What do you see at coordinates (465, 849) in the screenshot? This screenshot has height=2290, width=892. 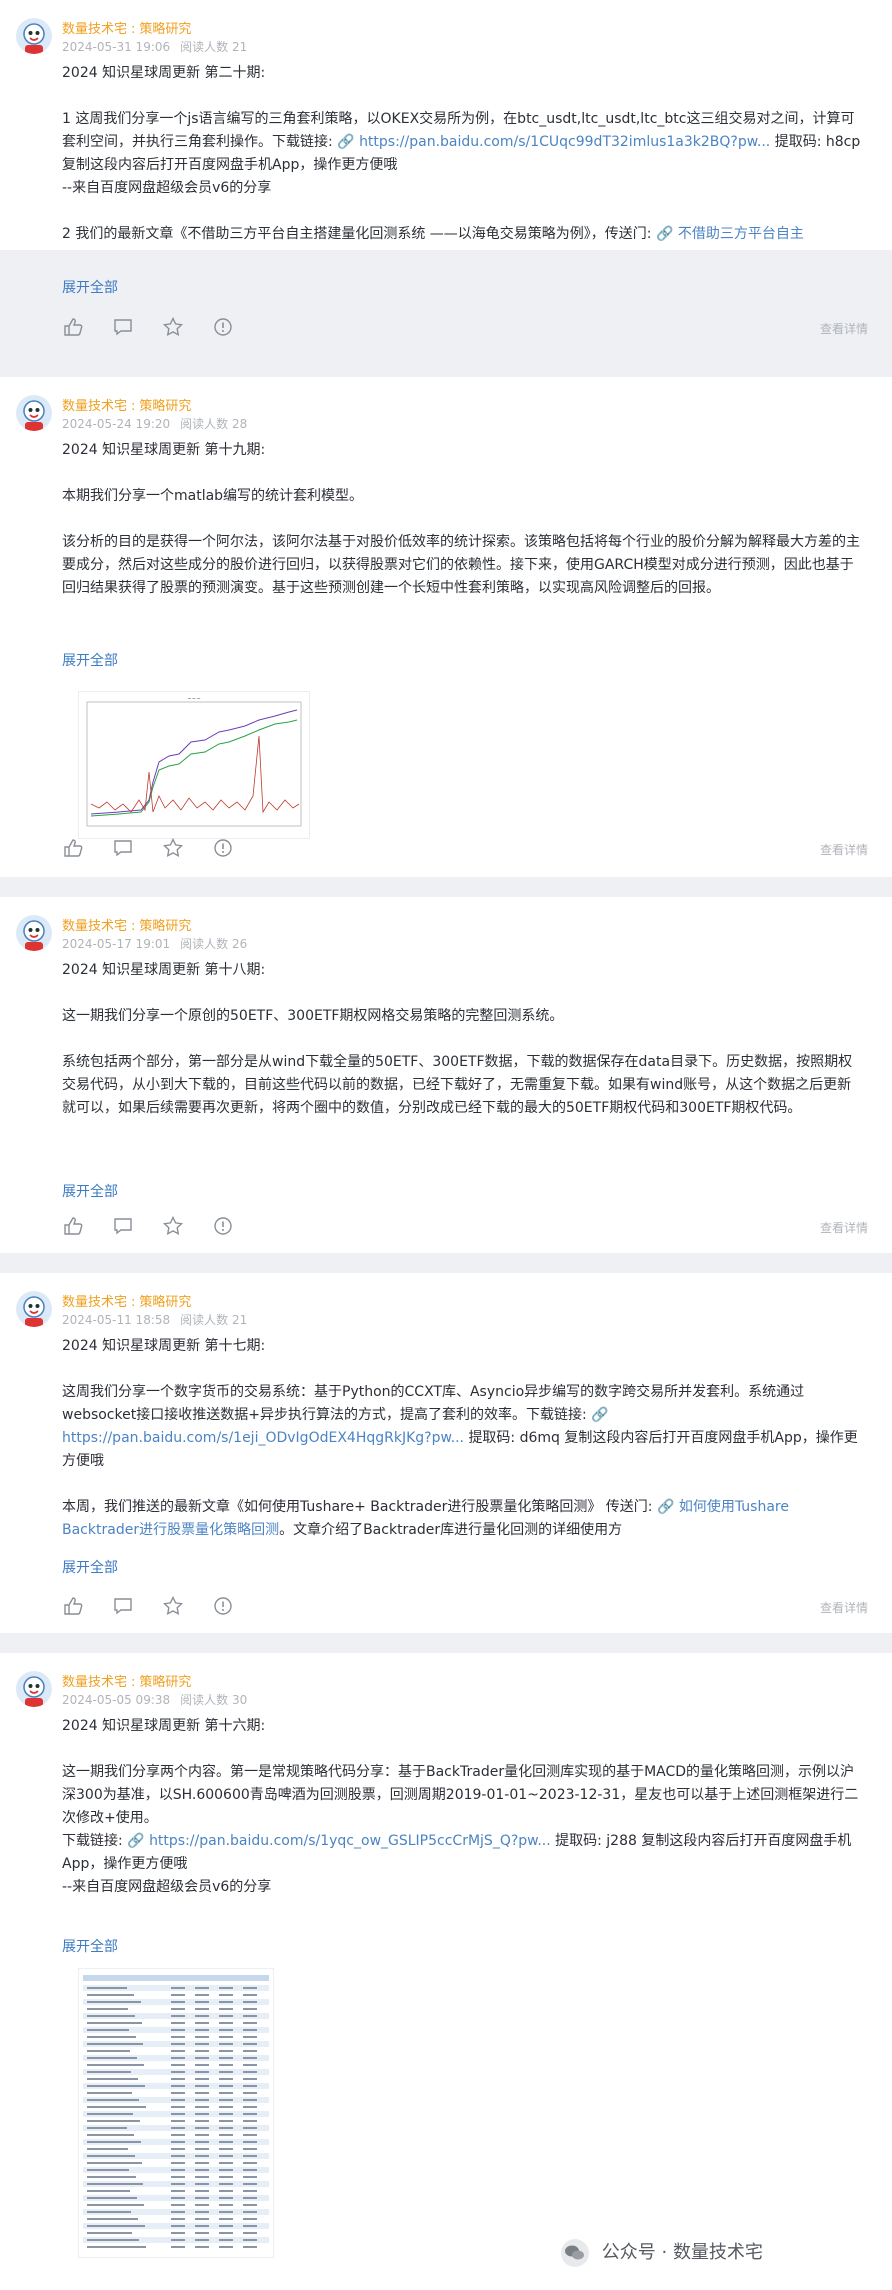 I see `post-actions: 查看详情` at bounding box center [465, 849].